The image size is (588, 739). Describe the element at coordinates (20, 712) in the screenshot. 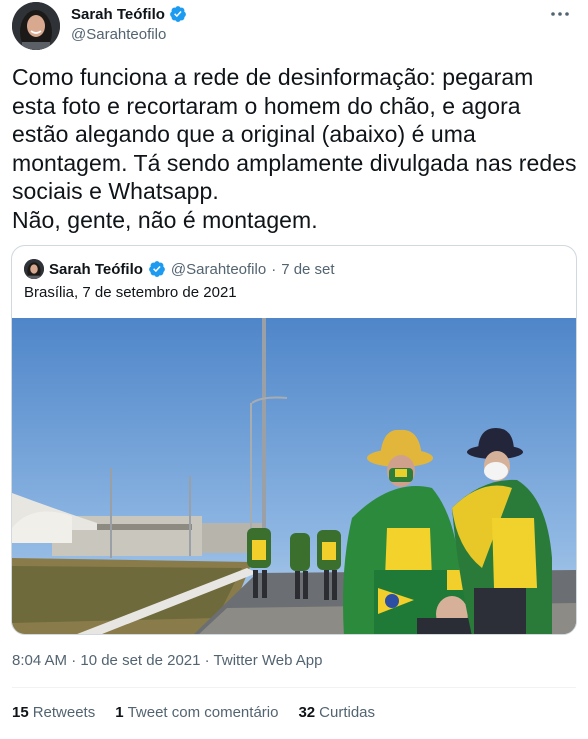

I see `retweets-count: 15` at that location.